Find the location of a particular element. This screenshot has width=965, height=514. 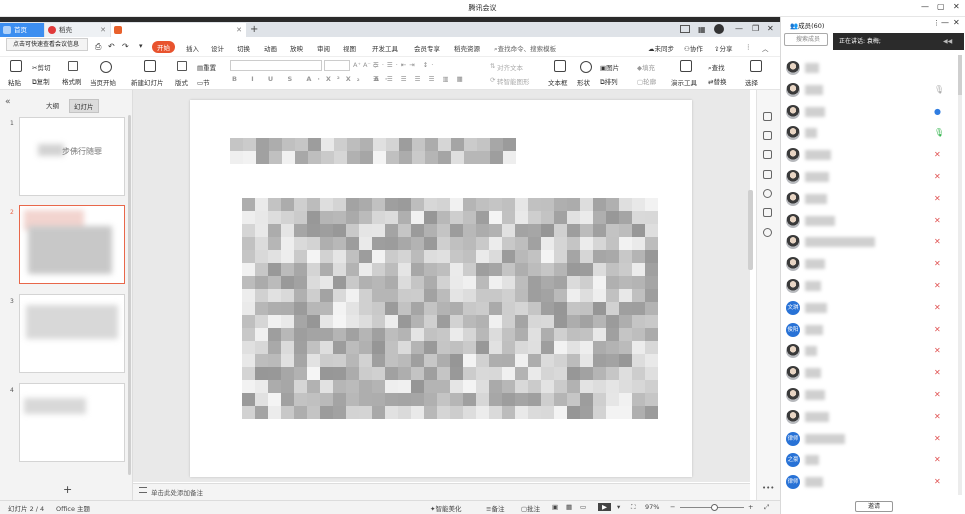

maximize-button: ▢ is located at coordinates (941, 6).